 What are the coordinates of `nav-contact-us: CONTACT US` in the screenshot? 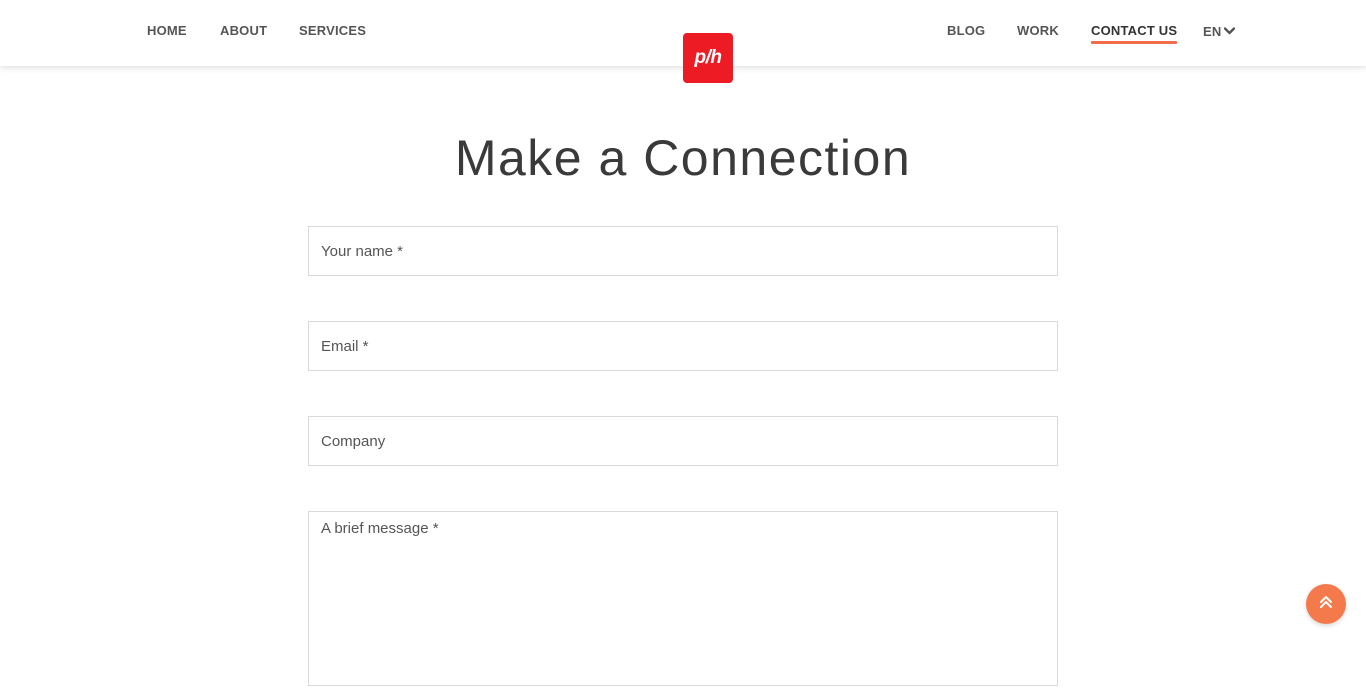 It's located at (1134, 33).